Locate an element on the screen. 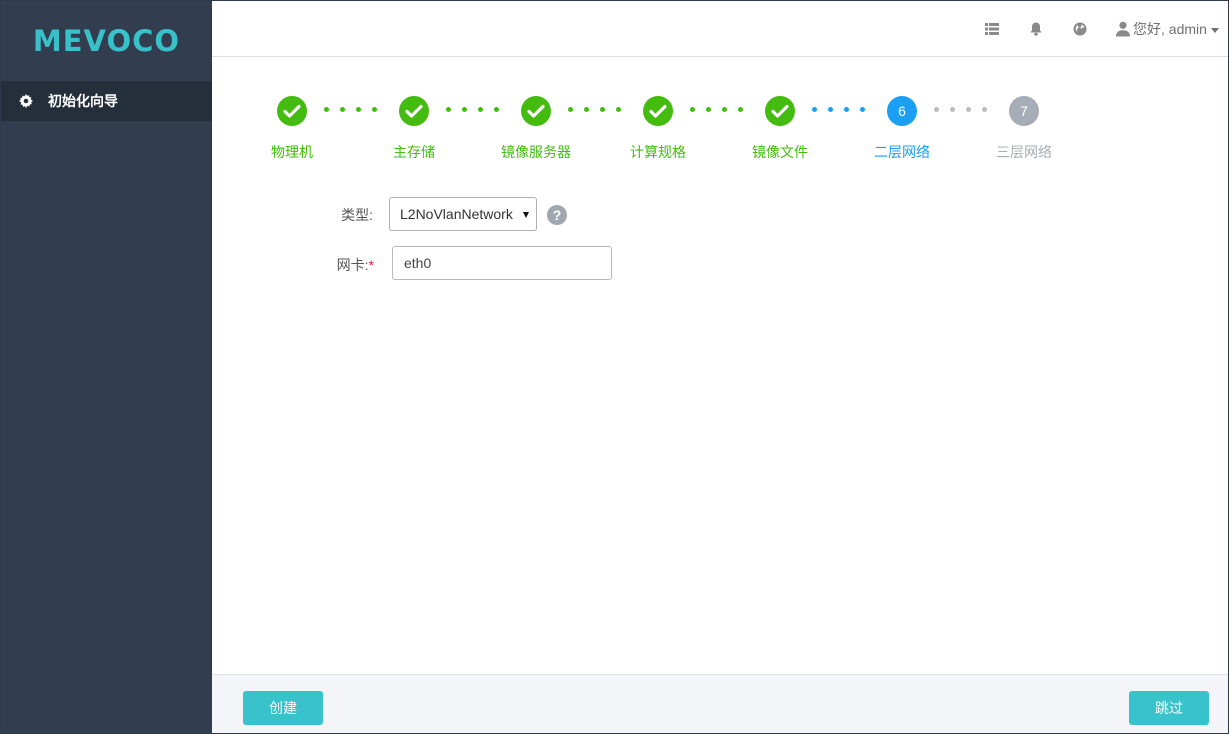  step-7-circle: 7 is located at coordinates (1024, 111).